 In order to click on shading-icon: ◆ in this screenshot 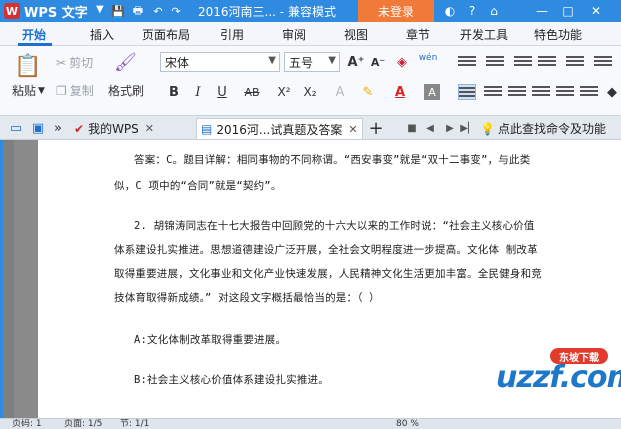, I will do `click(611, 92)`.